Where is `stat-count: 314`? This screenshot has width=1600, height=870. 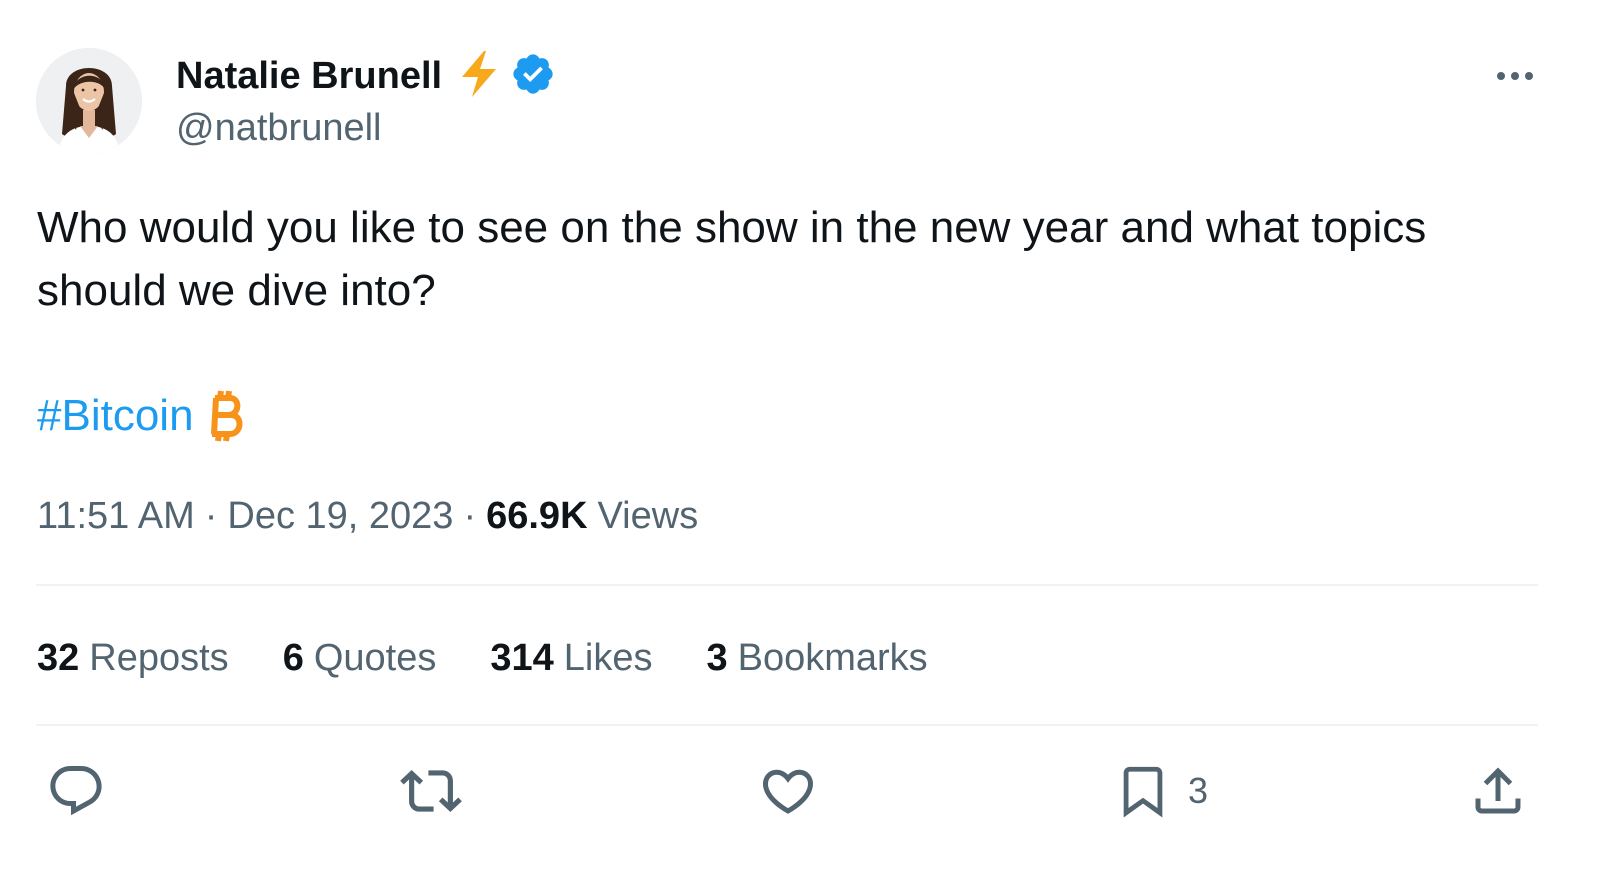
stat-count: 314 is located at coordinates (522, 658).